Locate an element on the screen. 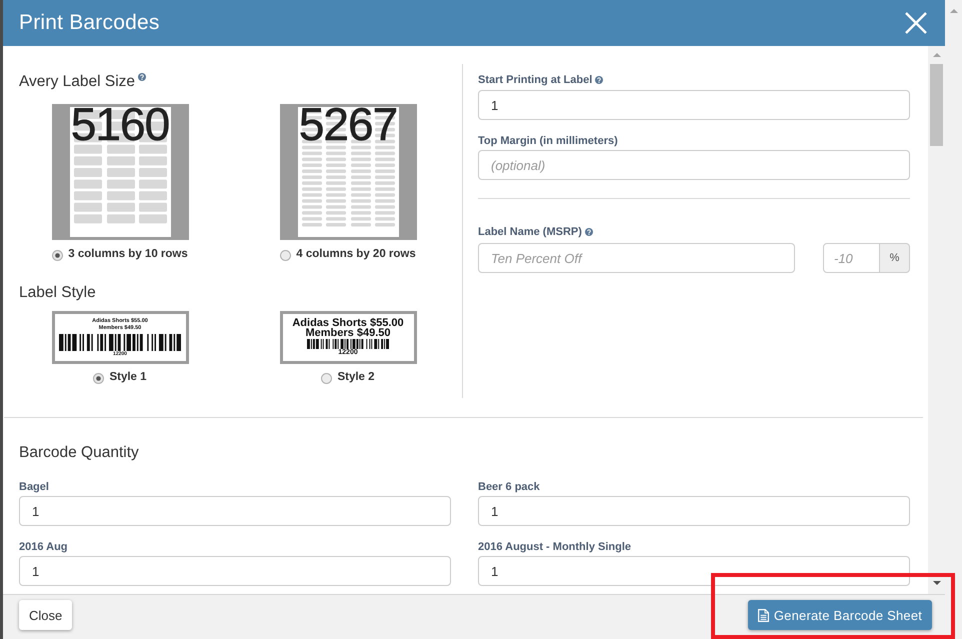 The width and height of the screenshot is (962, 639). option-label: 4 columns by 20 rows is located at coordinates (356, 254).